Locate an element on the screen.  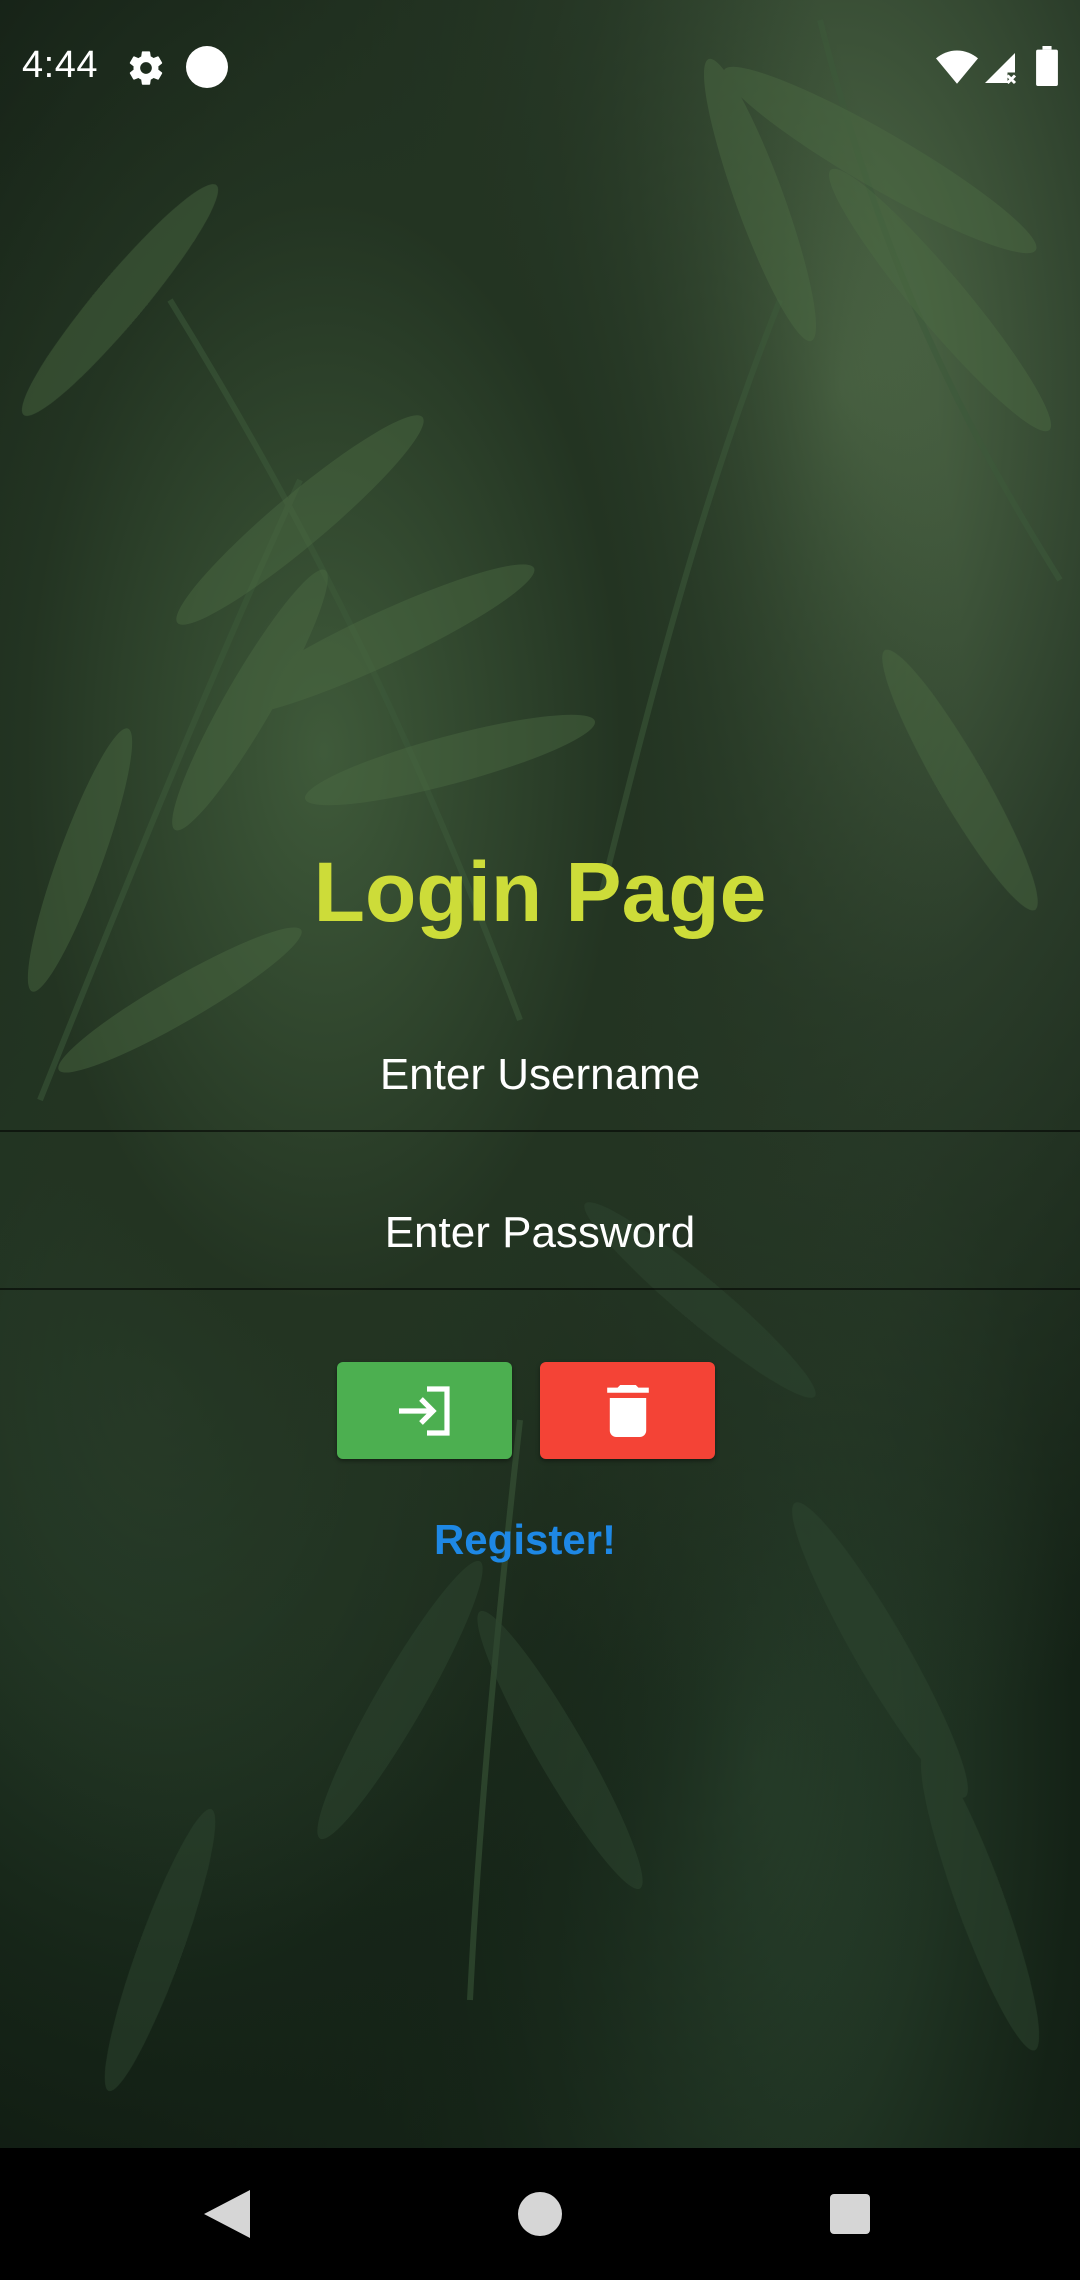
login-button is located at coordinates (424, 1410).